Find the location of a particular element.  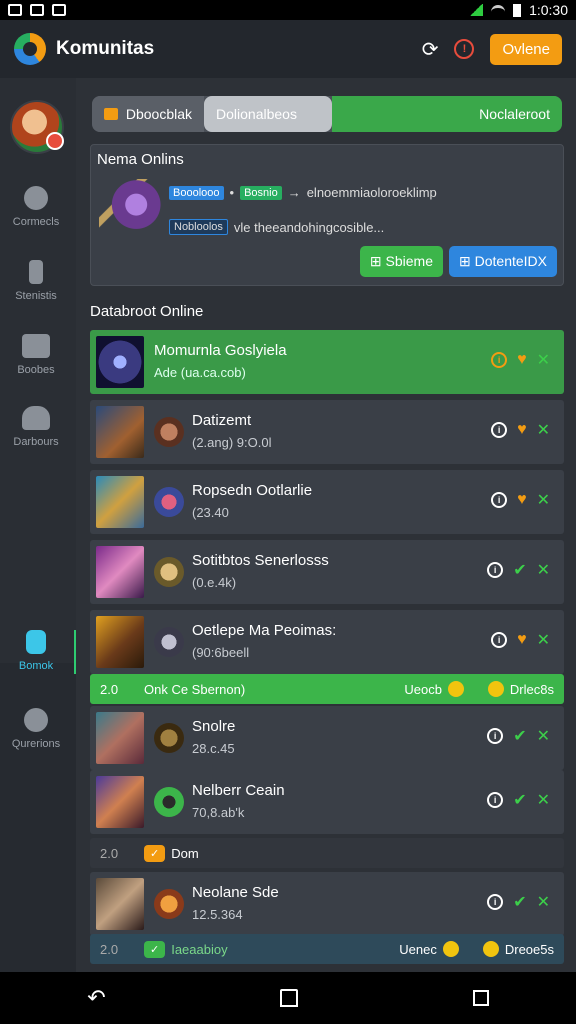

list-item: Sotitbtos Senerlosss (0.e.4k) i ✔ ✕ is located at coordinates (327, 572).